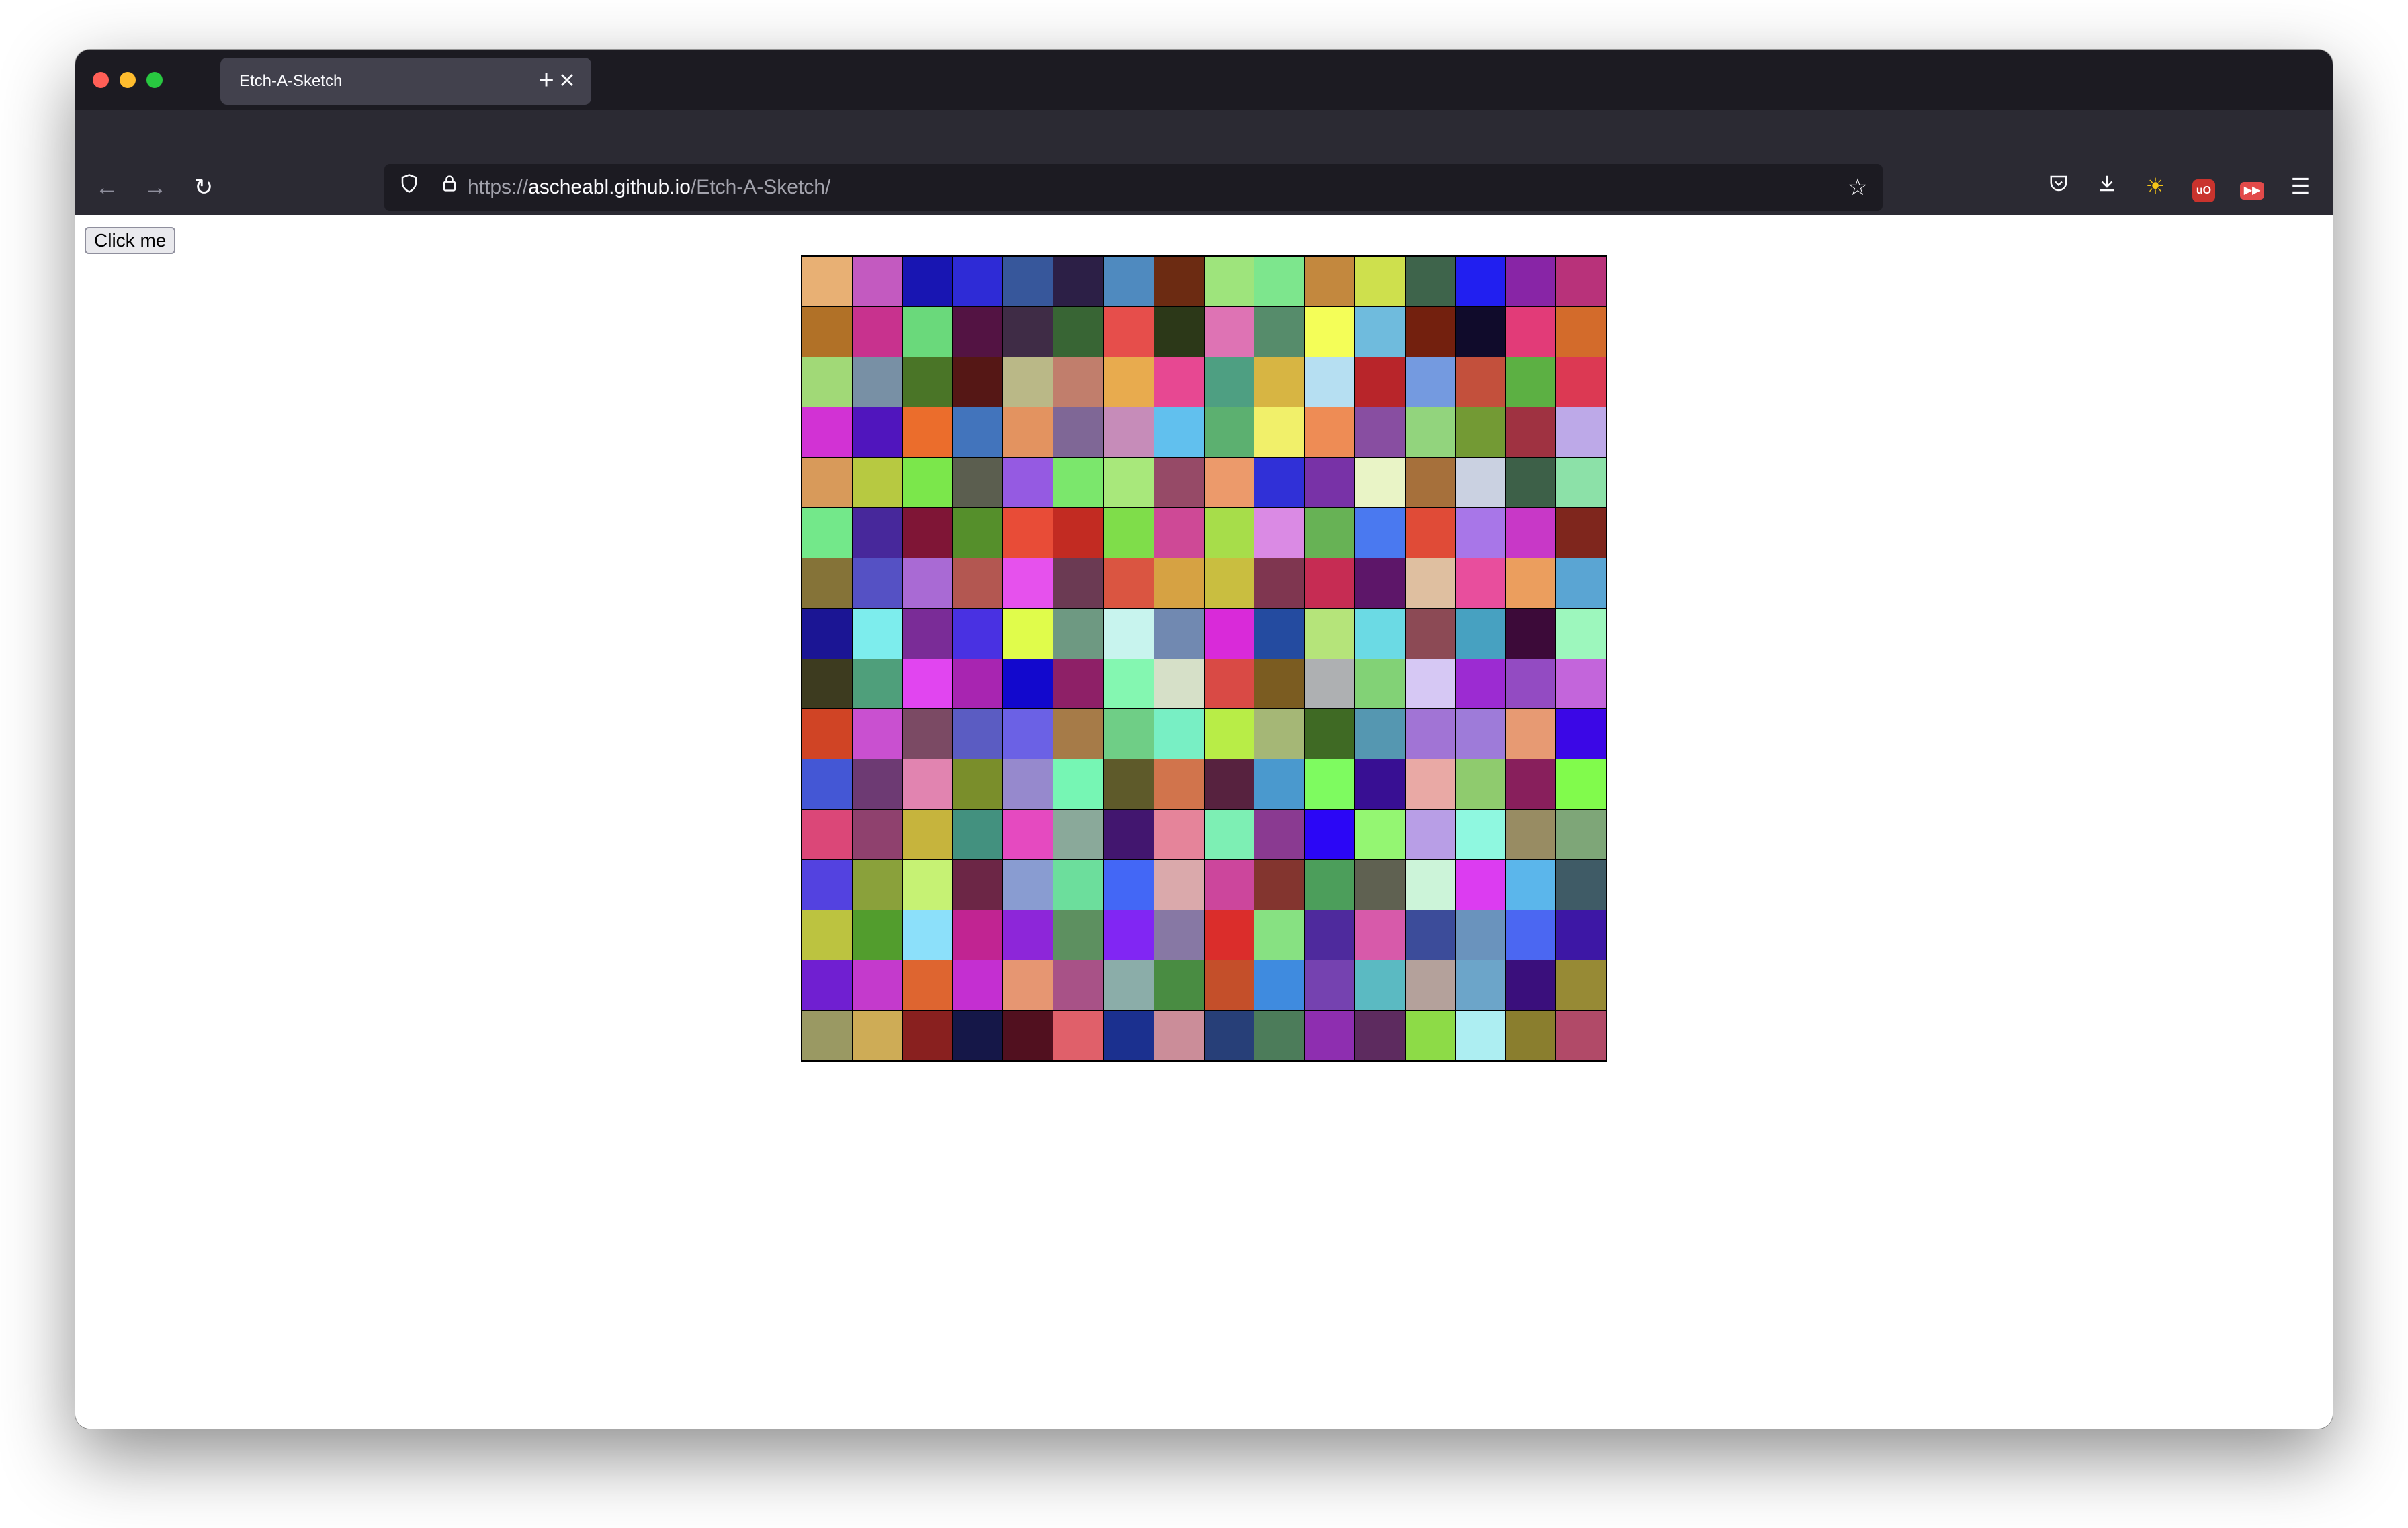  What do you see at coordinates (2252, 186) in the screenshot?
I see `youtube-ext-icon: ▶▶` at bounding box center [2252, 186].